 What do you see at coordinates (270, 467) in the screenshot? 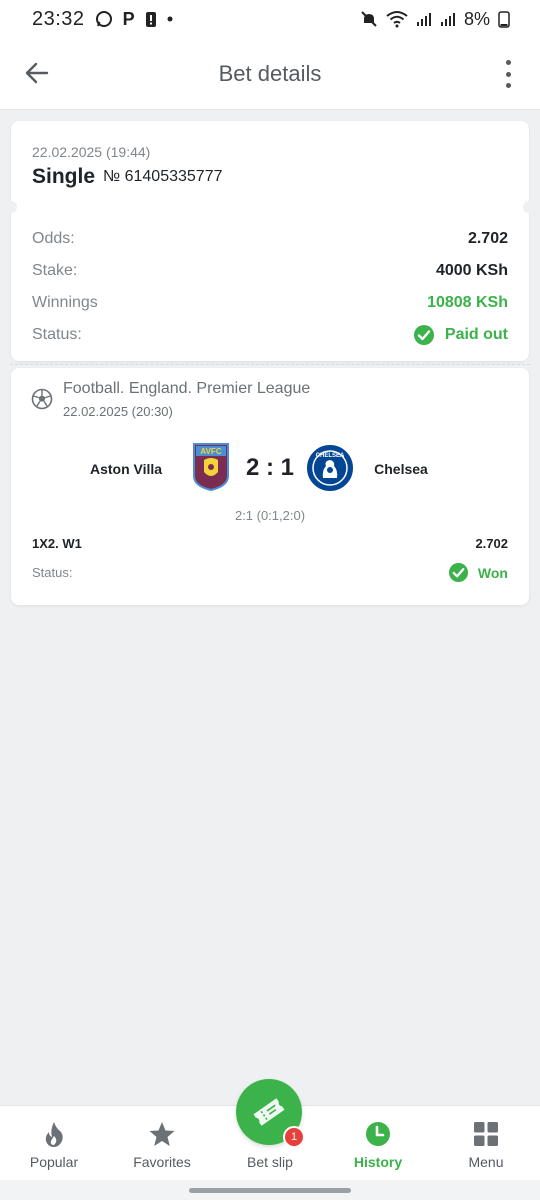
I see `match-score: 2 : 1` at bounding box center [270, 467].